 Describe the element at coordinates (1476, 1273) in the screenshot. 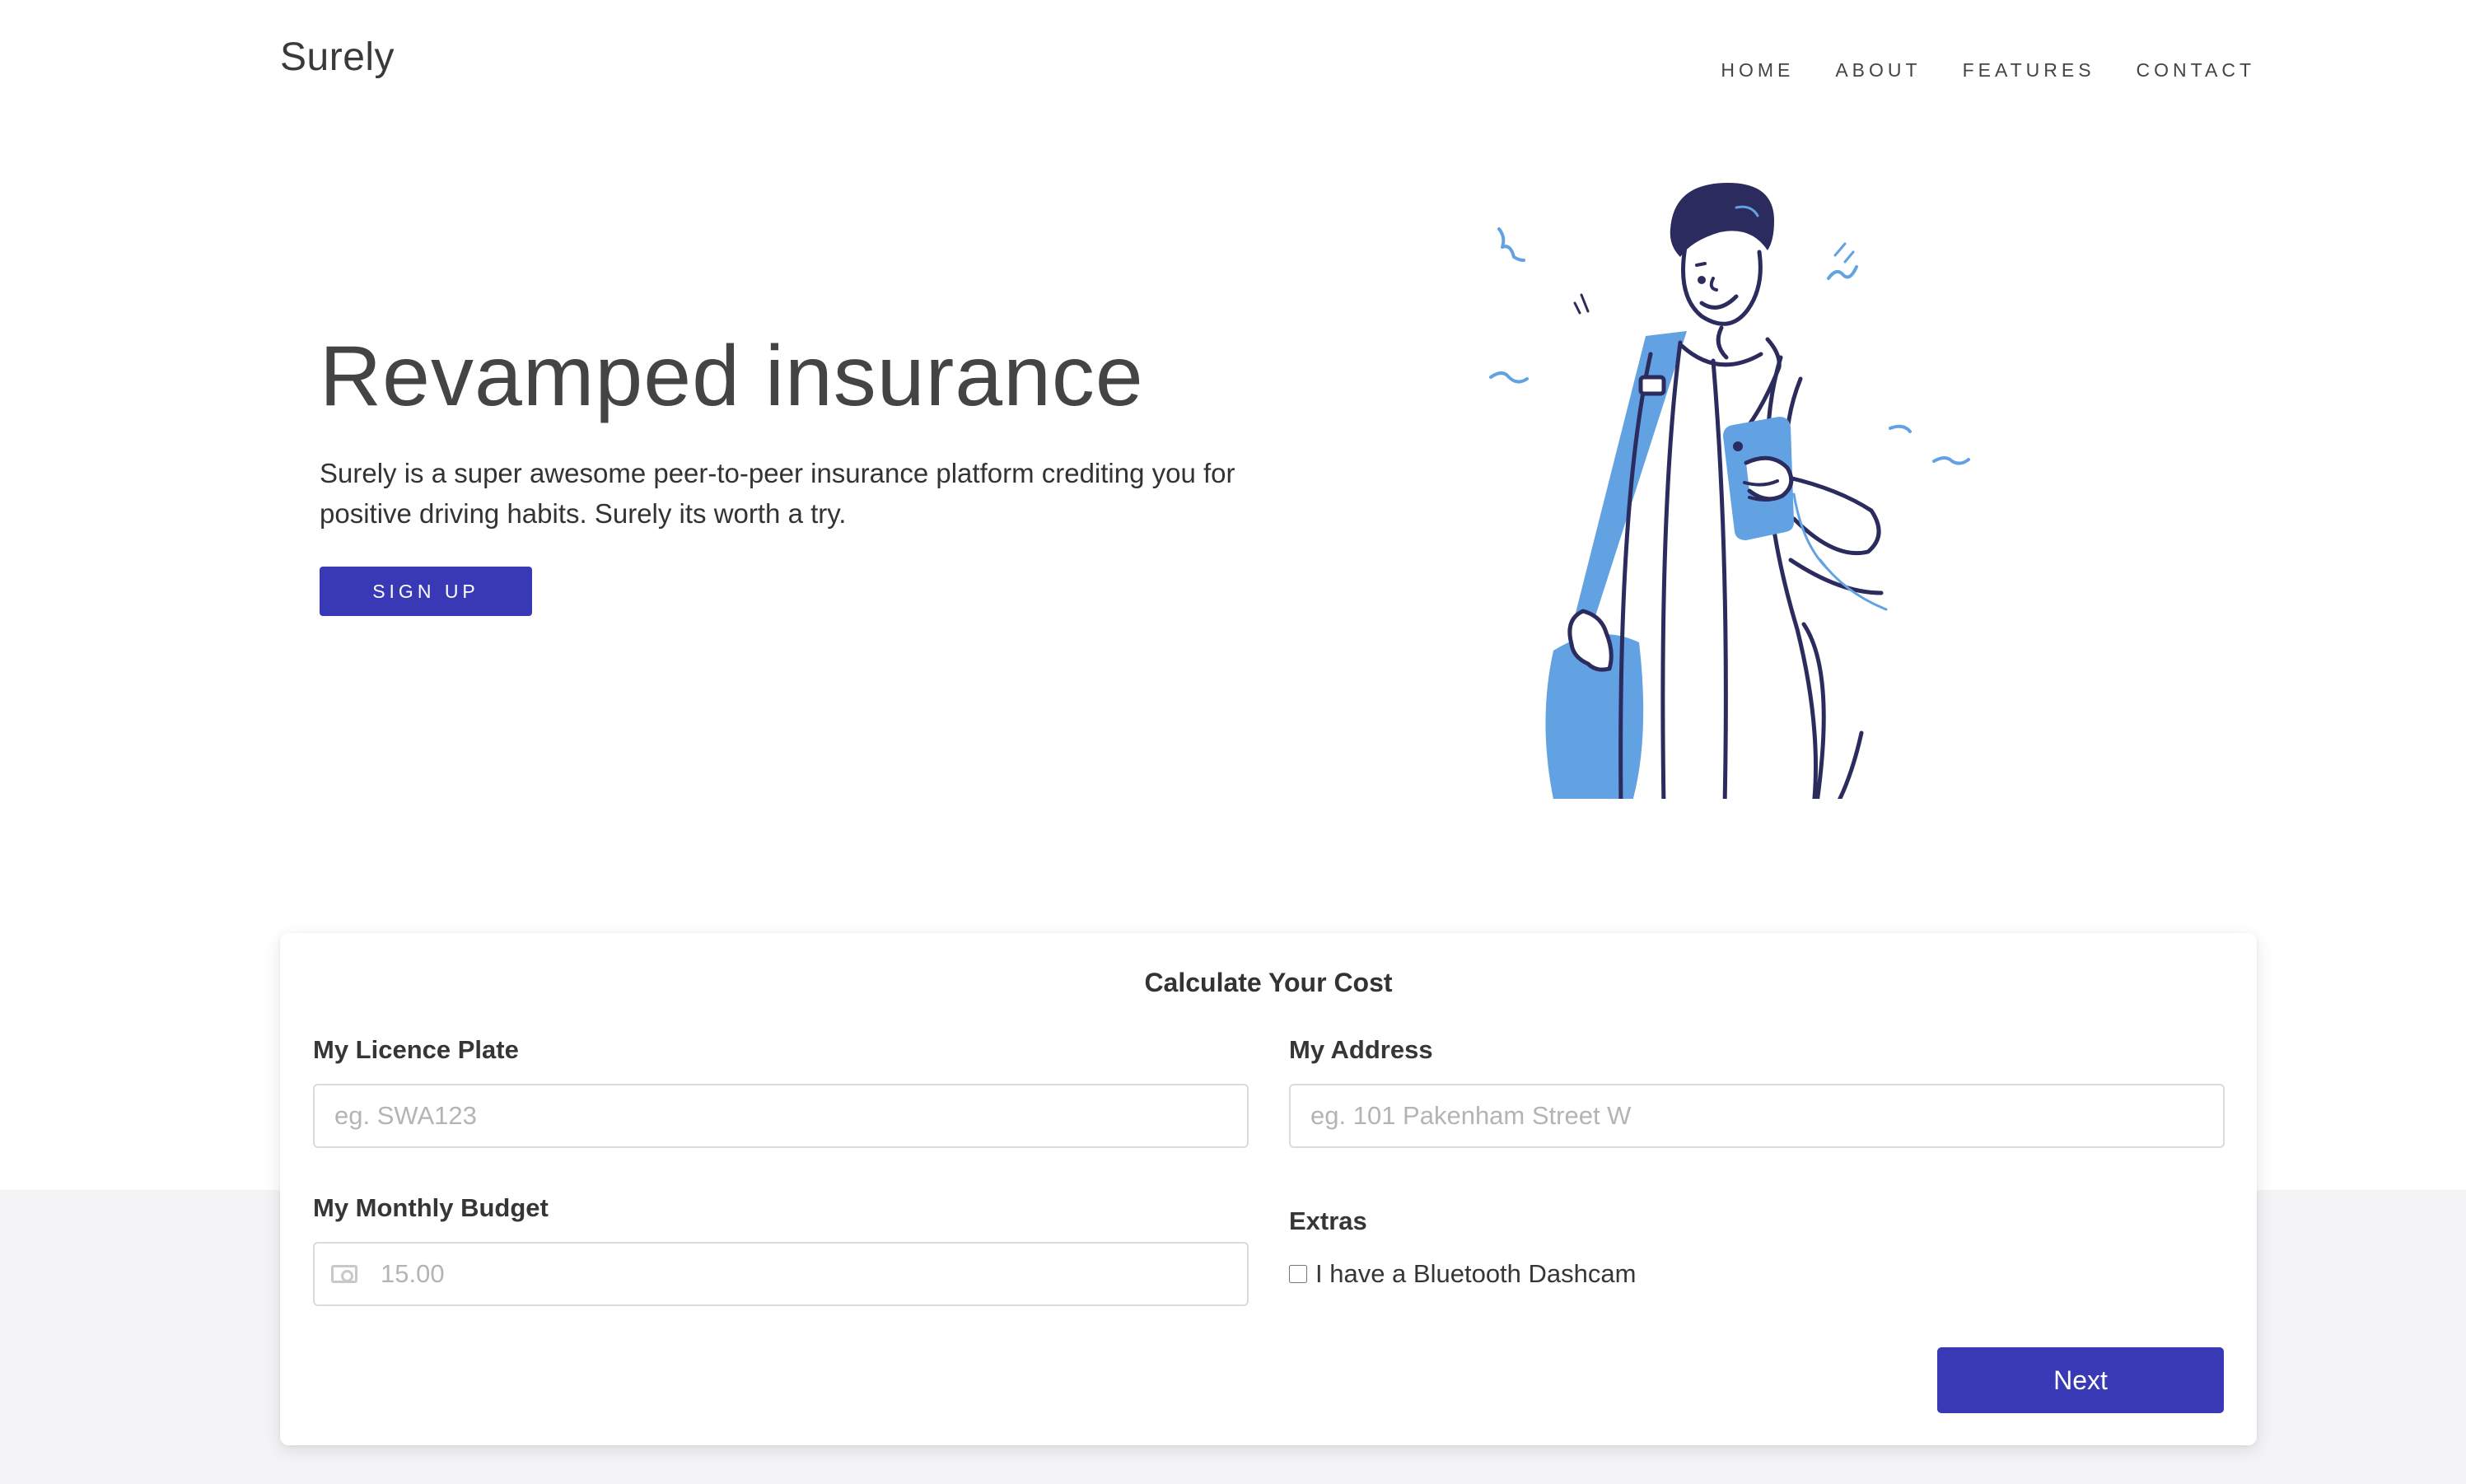

I see `dashcam-checkbox-label: I have a Bluetooth Dashcam` at that location.